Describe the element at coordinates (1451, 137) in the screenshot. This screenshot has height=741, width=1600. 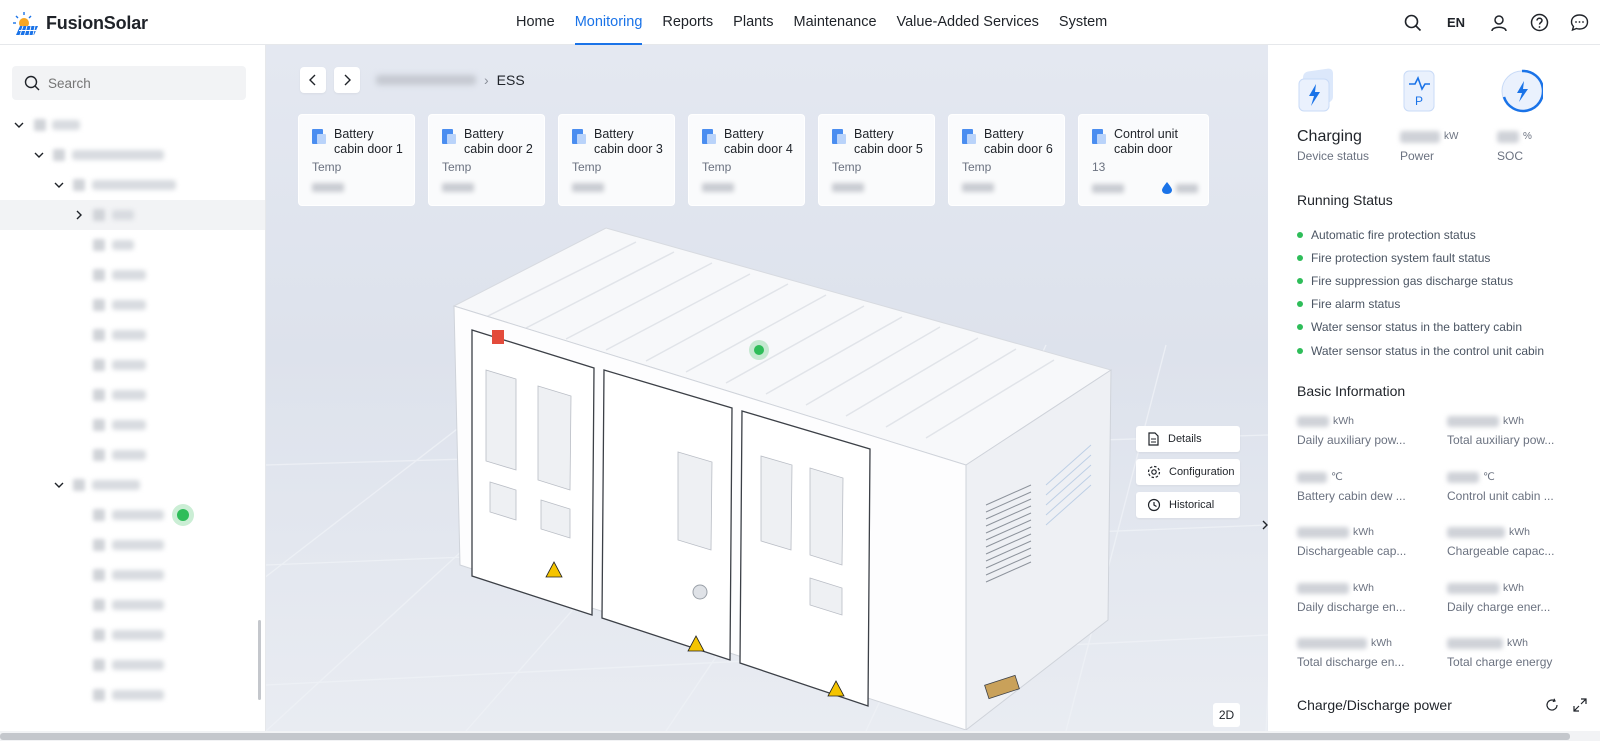
I see `power-unit: kW` at that location.